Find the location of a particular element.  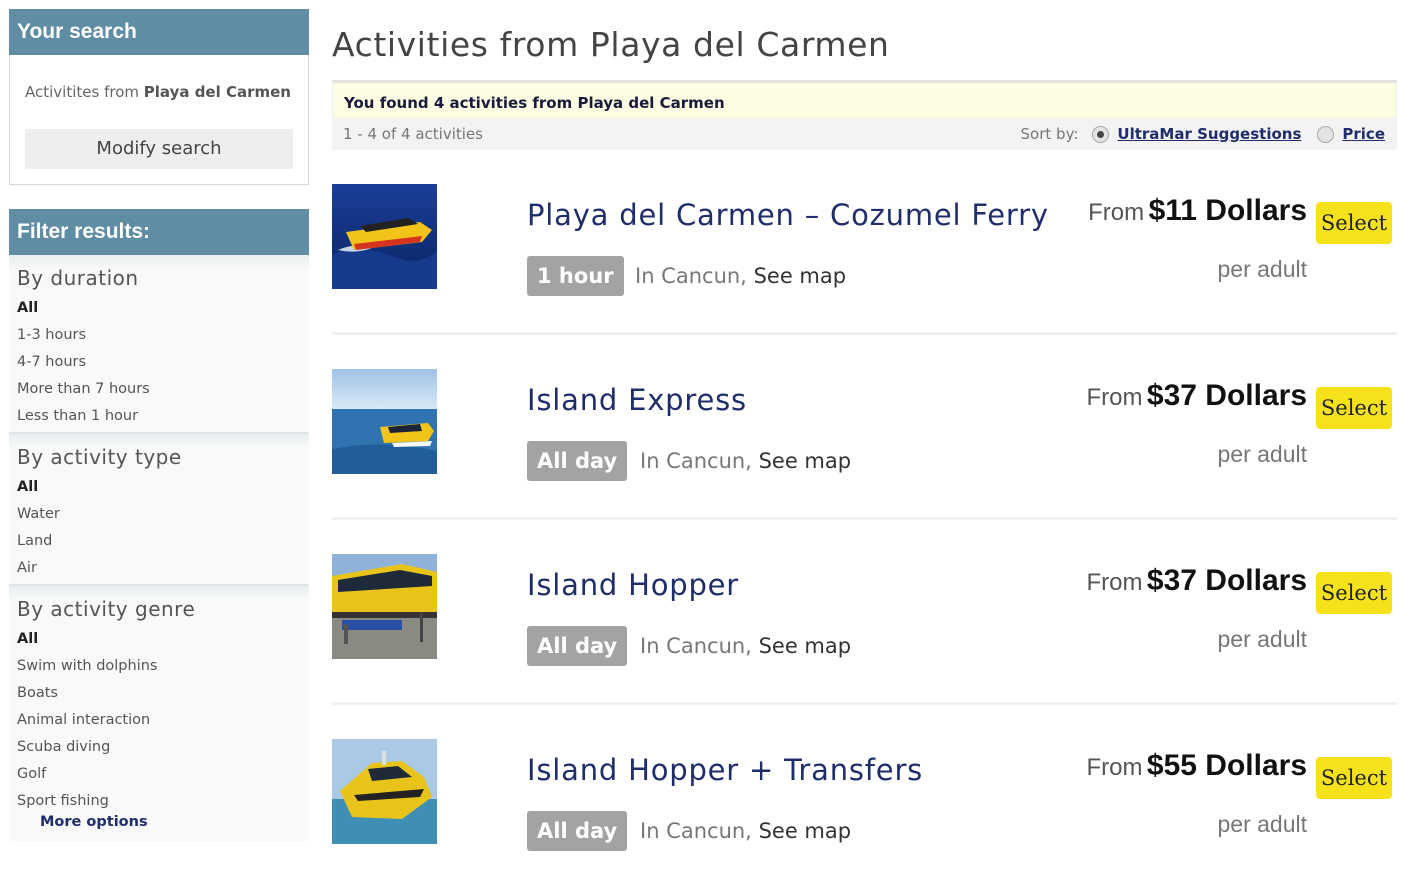

results-range: 1 - 4 of 4 activities is located at coordinates (413, 134).